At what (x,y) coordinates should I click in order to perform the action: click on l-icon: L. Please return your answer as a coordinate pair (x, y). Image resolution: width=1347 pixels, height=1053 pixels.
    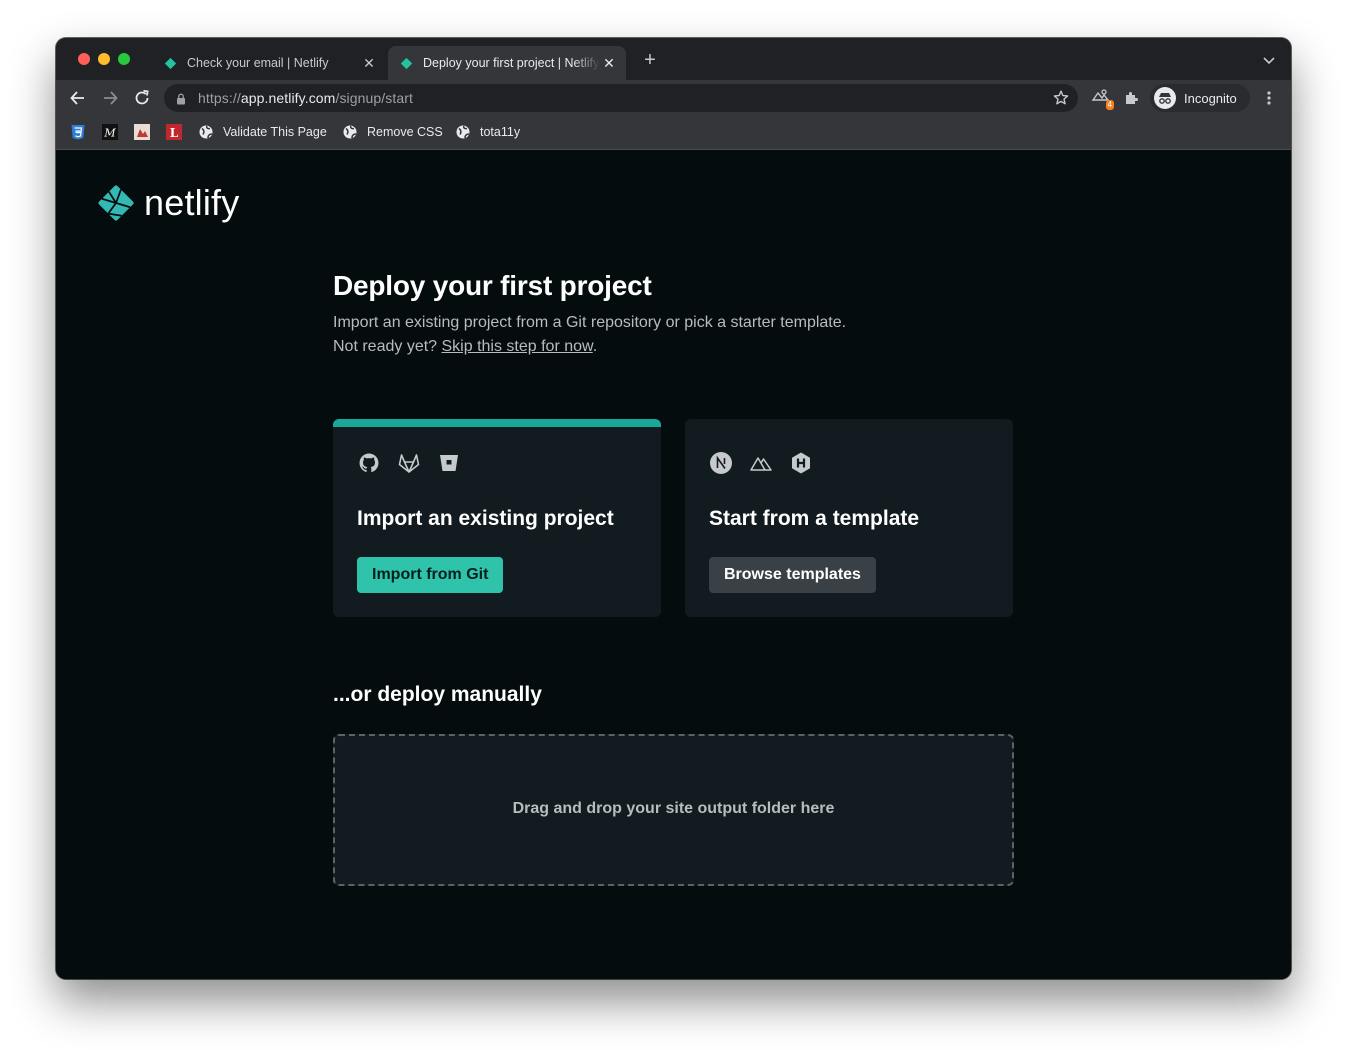
    Looking at the image, I should click on (174, 132).